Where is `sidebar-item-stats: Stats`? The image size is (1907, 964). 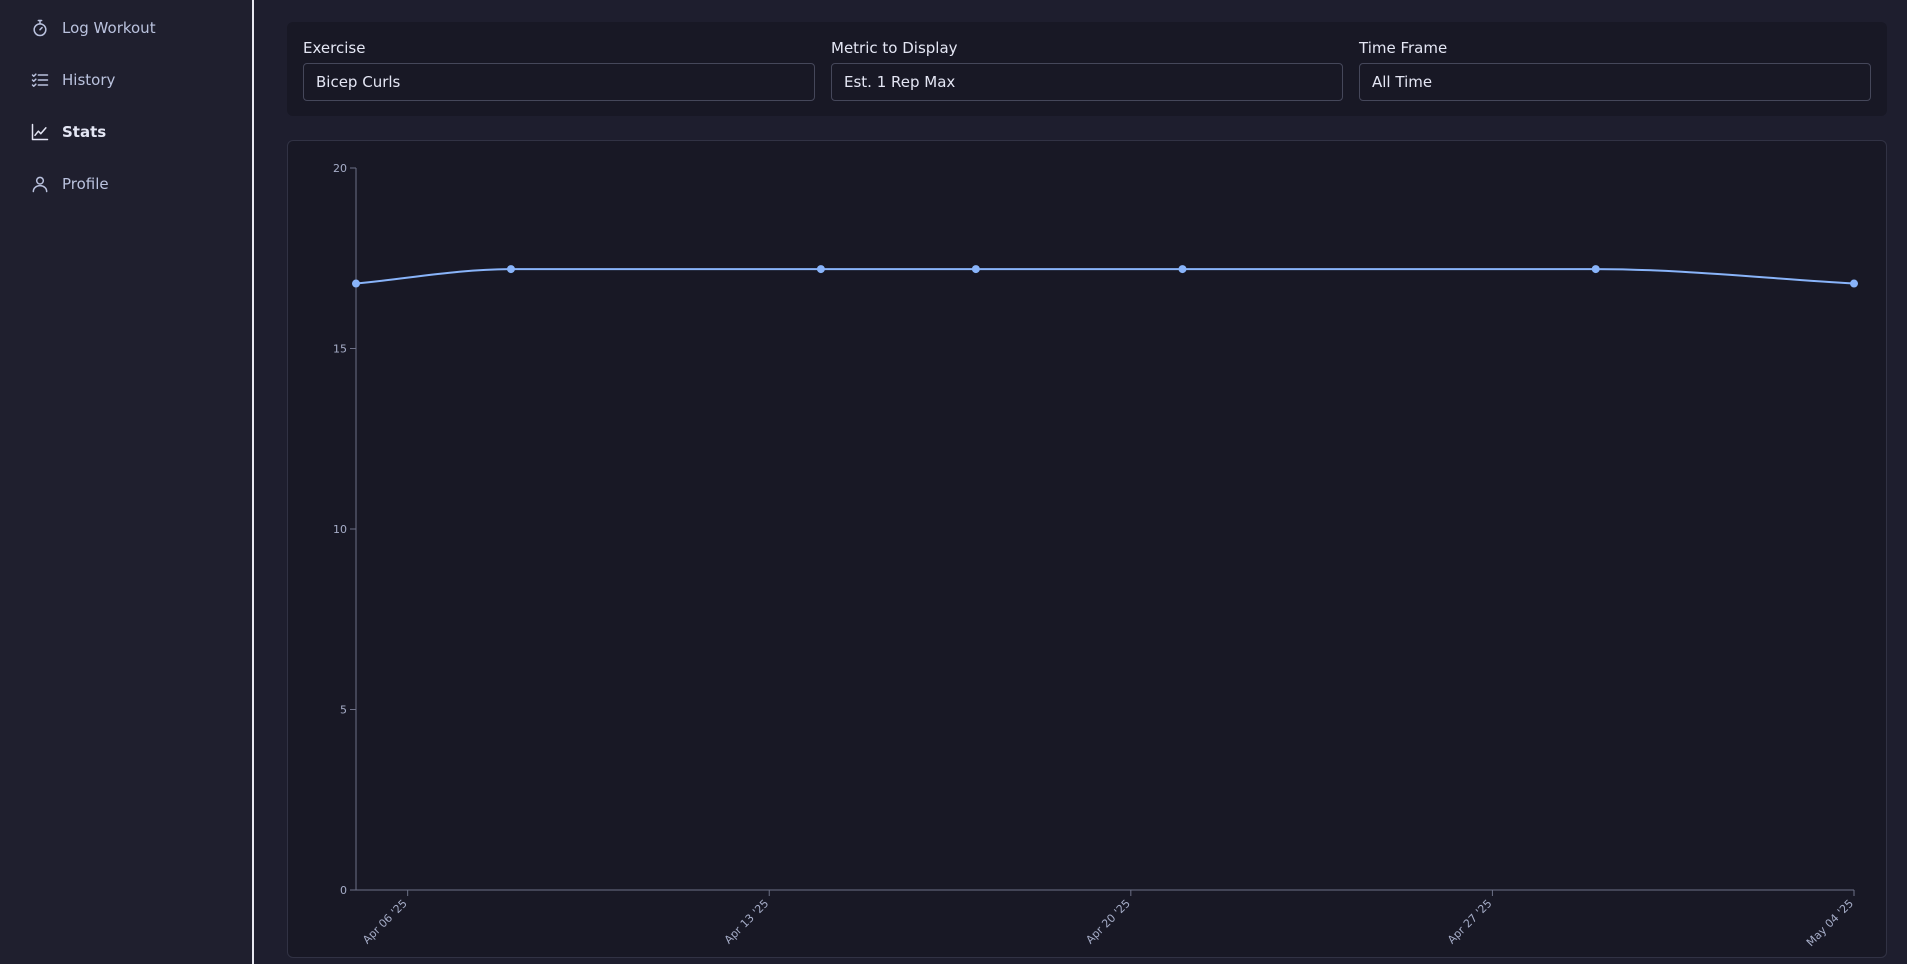
sidebar-item-stats: Stats is located at coordinates (68, 132).